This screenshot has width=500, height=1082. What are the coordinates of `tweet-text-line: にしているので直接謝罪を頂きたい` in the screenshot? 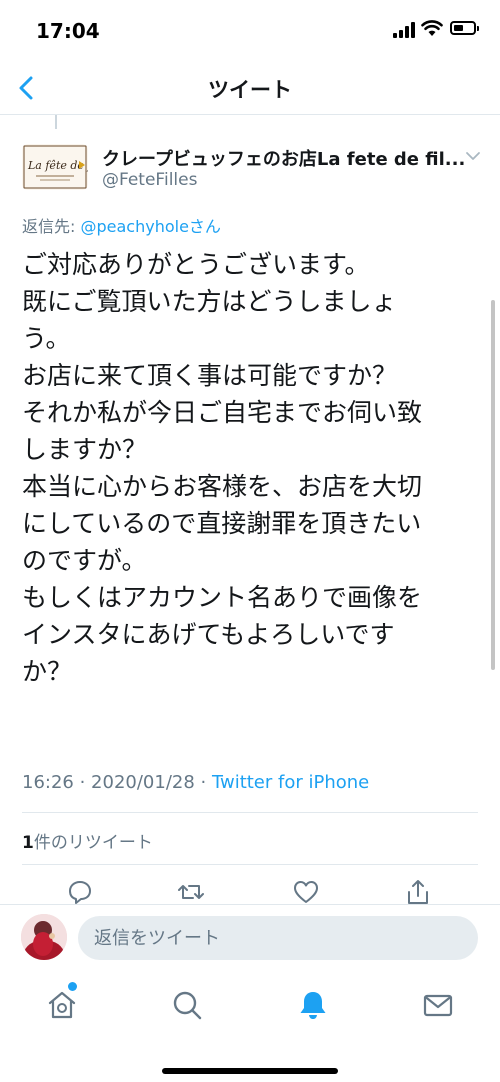 It's located at (222, 523).